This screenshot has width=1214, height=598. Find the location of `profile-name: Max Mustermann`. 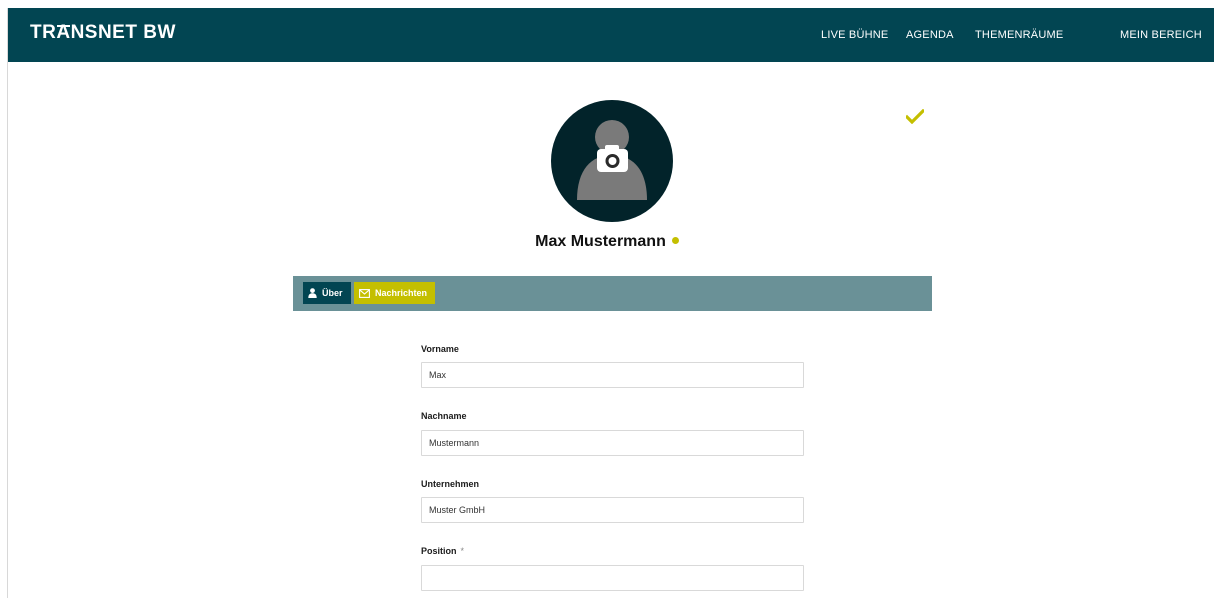

profile-name: Max Mustermann is located at coordinates (607, 242).